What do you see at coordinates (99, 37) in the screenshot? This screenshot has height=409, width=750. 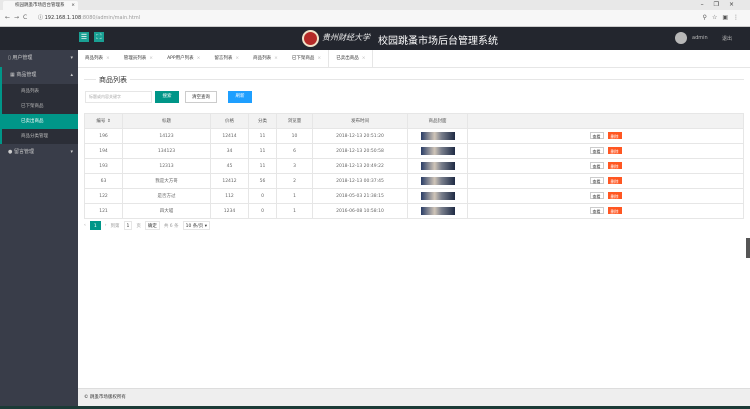 I see `fullscreen-icon: ⛶` at bounding box center [99, 37].